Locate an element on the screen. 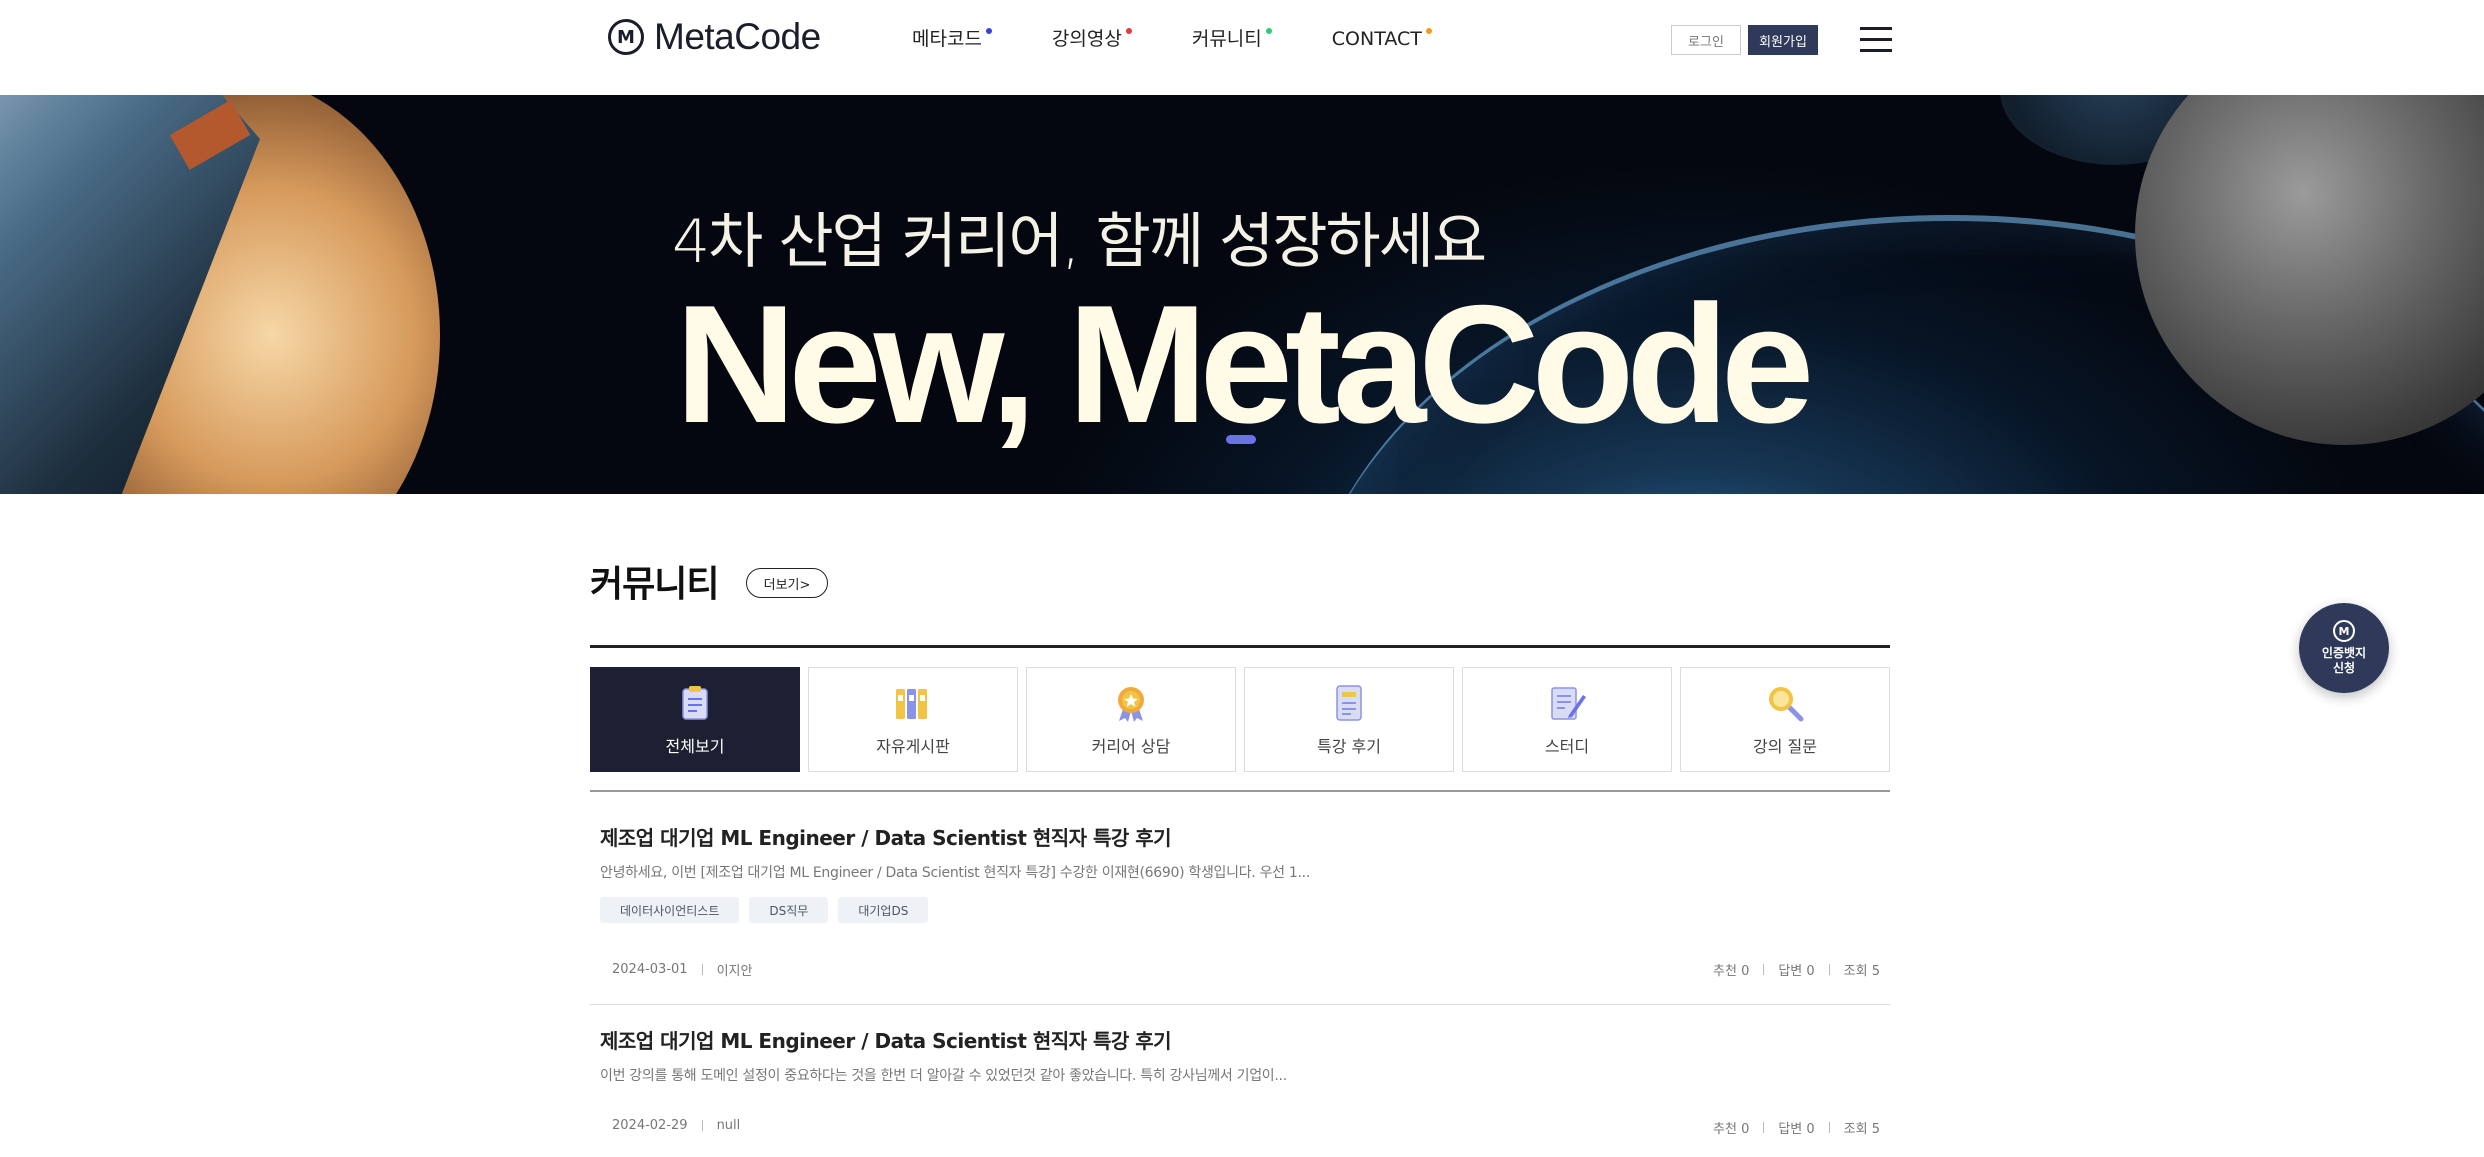 The image size is (2484, 1157). post-meta: 2024-03-01 이지안 is located at coordinates (682, 969).